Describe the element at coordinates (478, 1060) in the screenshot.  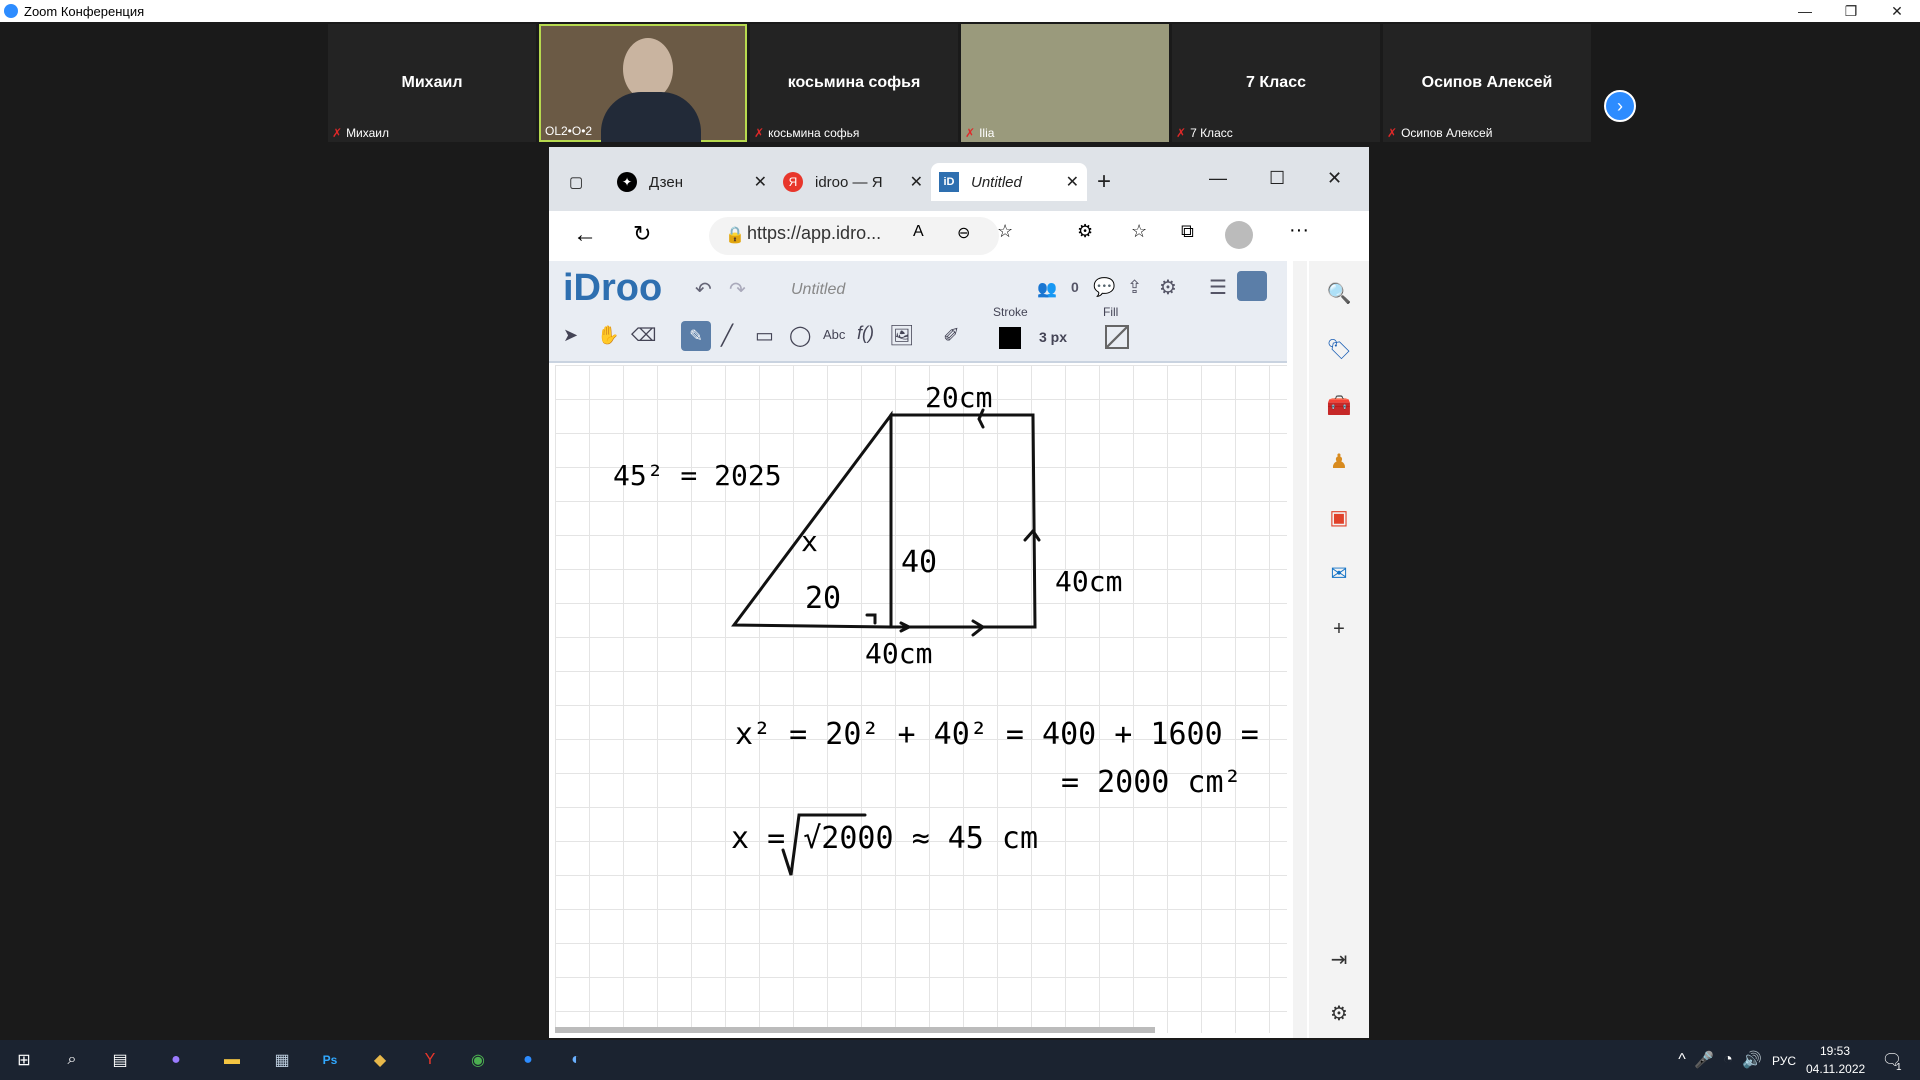
I see `chrome-icon: ◉` at that location.